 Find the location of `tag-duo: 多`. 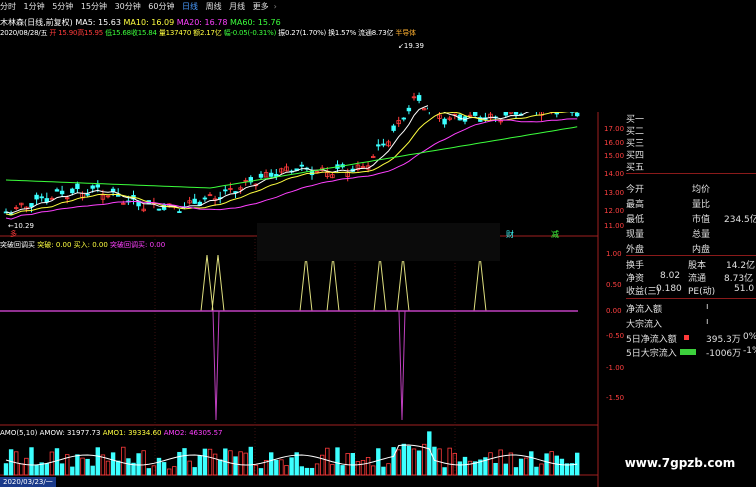

tag-duo: 多 is located at coordinates (13, 234).